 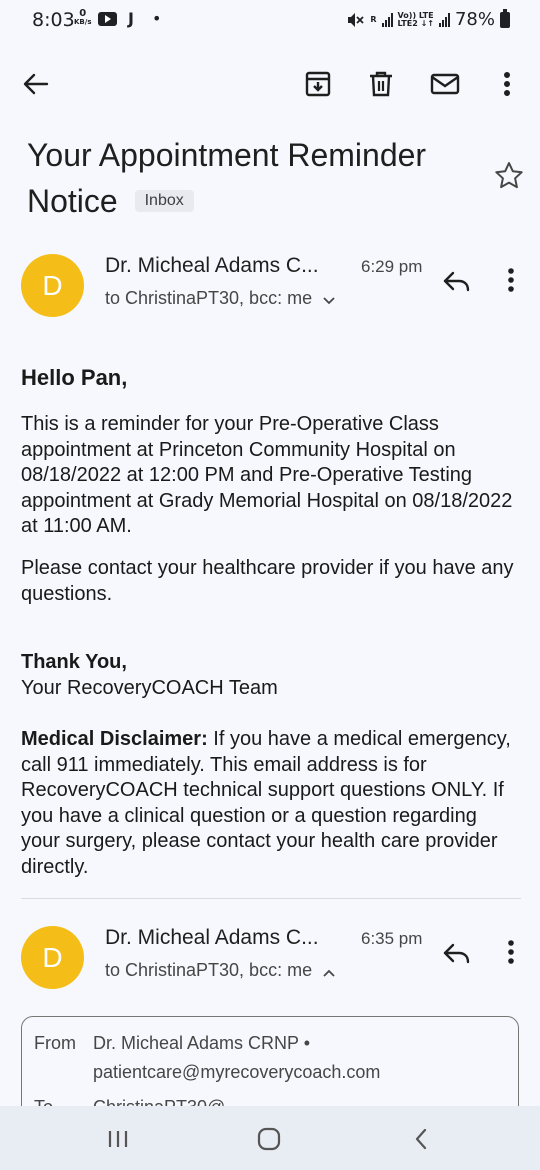 I want to click on signal-sim2-icon, so click(x=444, y=19).